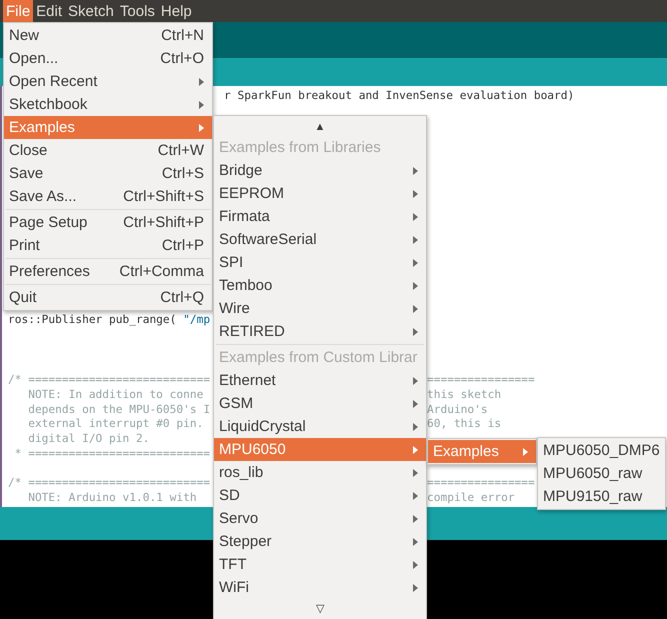  Describe the element at coordinates (112, 454) in the screenshot. I see `code-comment: * ===========================` at that location.